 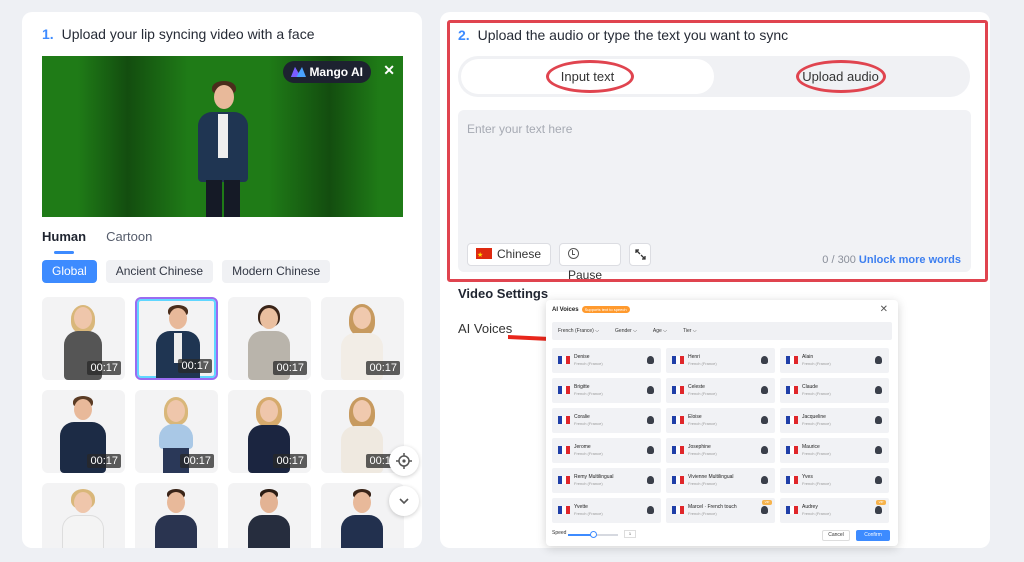 What do you see at coordinates (582, 357) in the screenshot?
I see `voice-name: Denise` at bounding box center [582, 357].